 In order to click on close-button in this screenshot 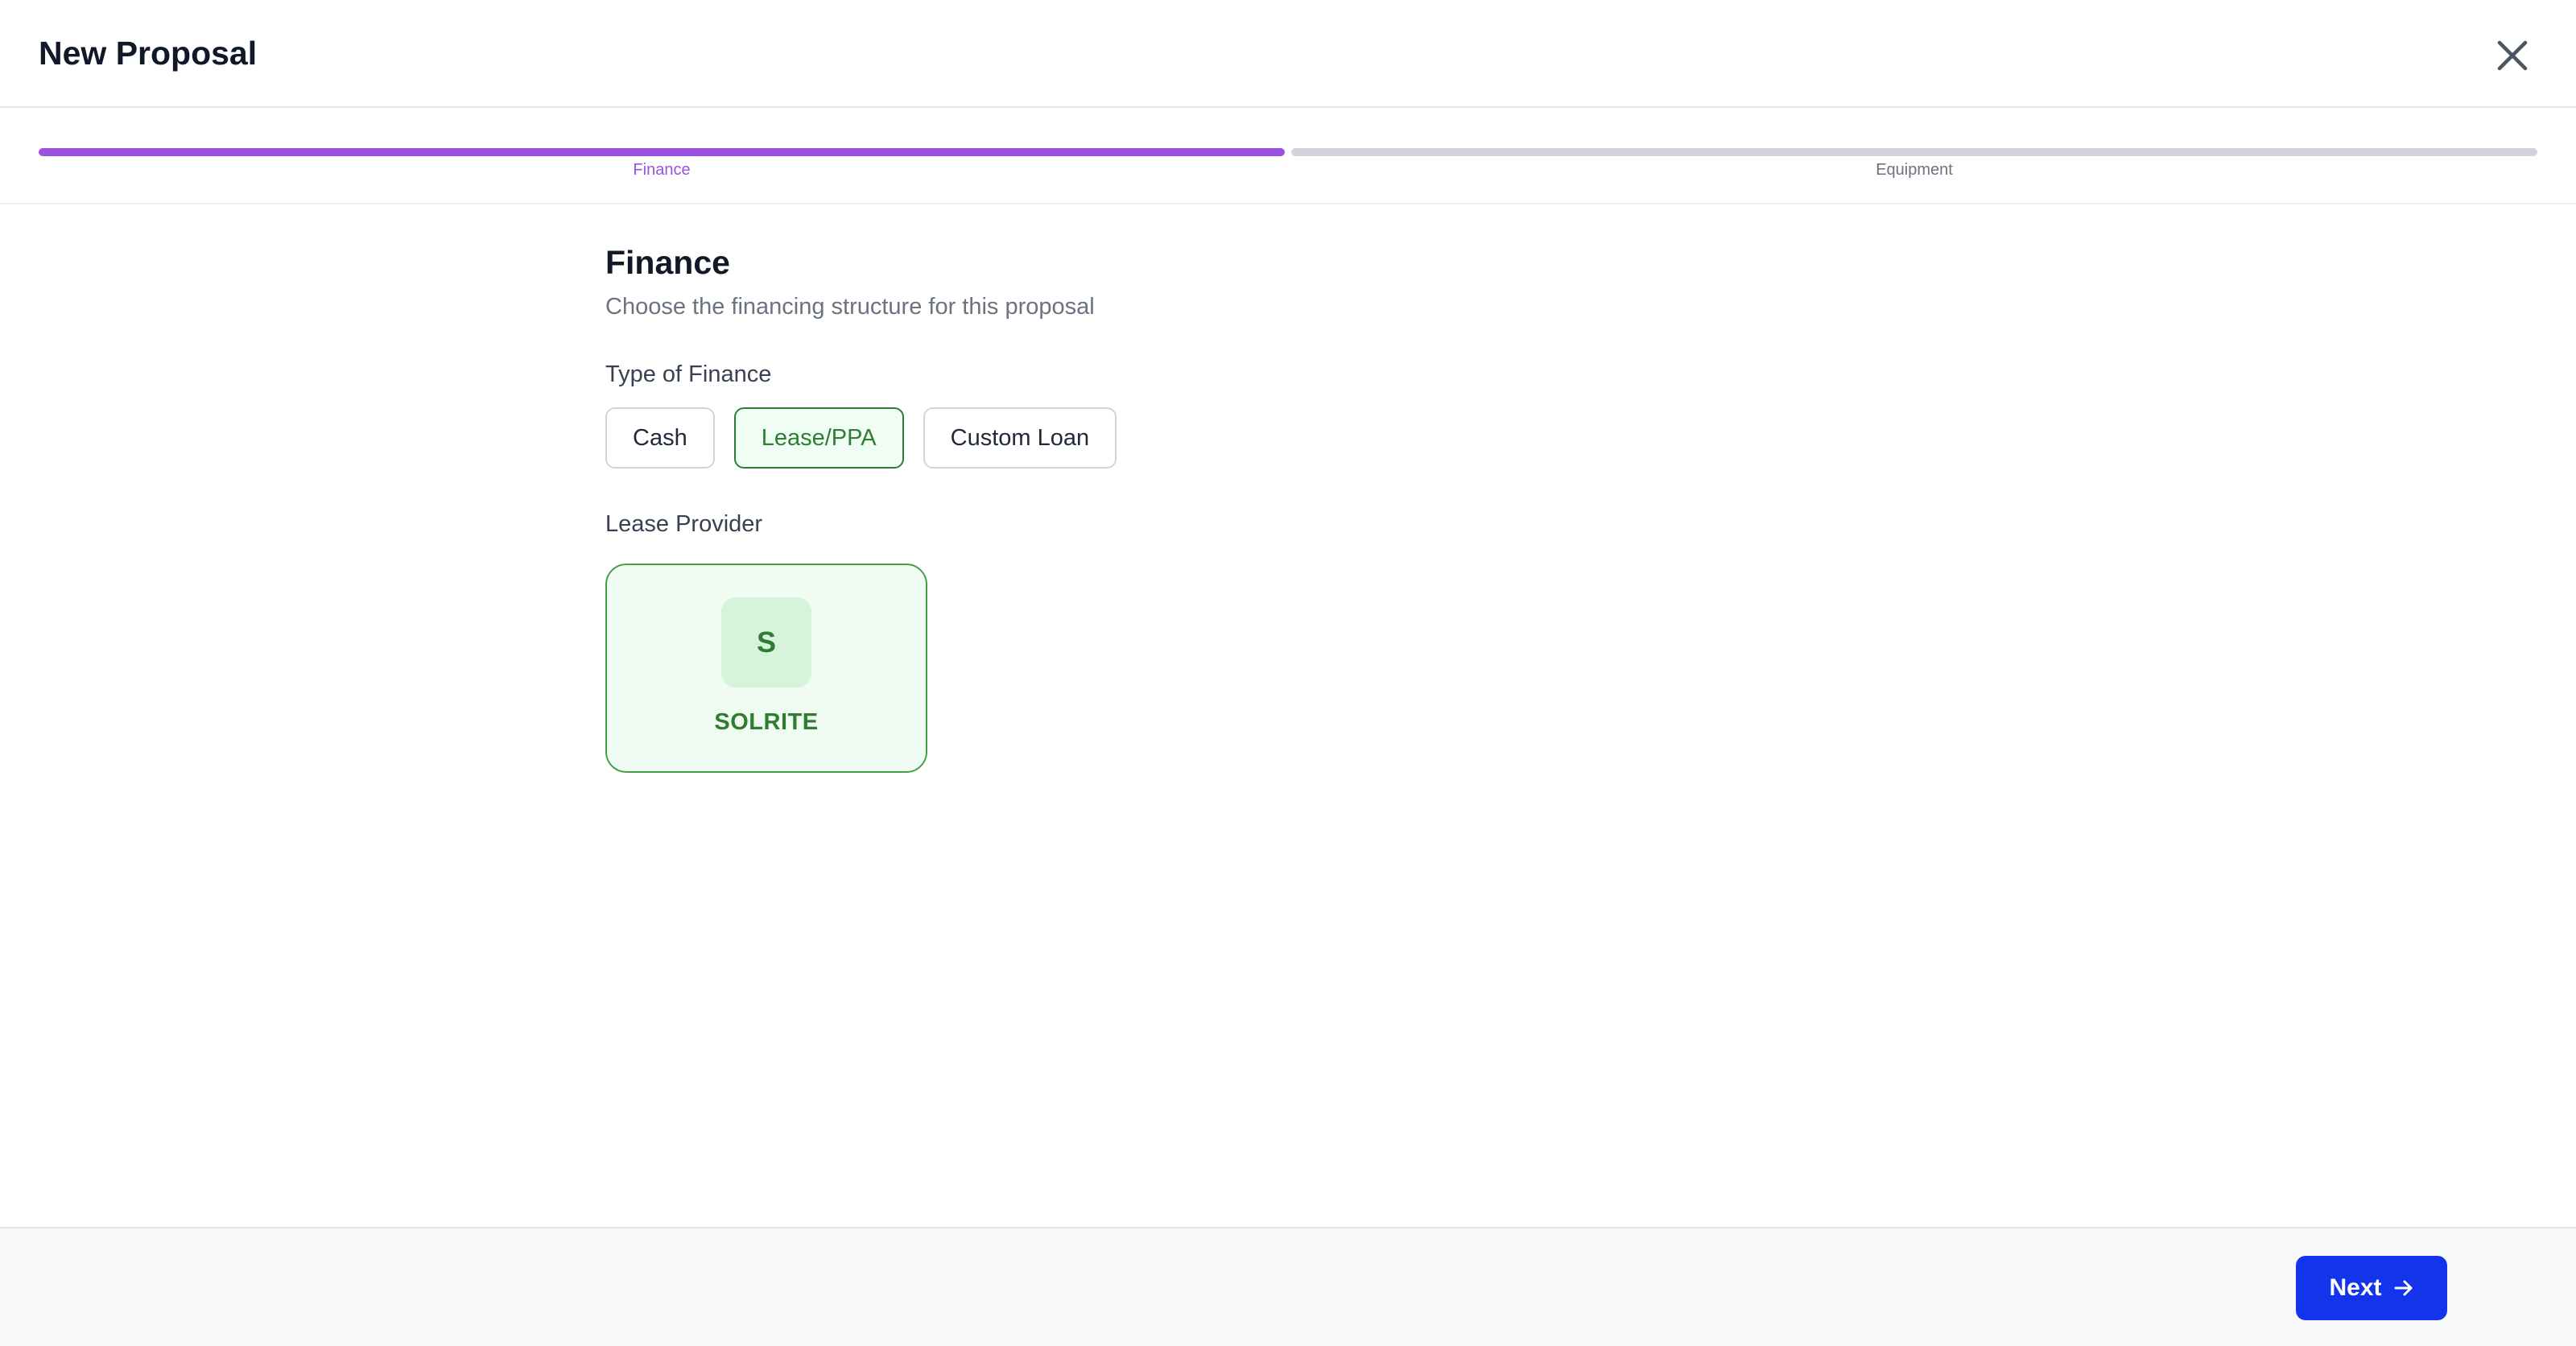, I will do `click(2512, 56)`.